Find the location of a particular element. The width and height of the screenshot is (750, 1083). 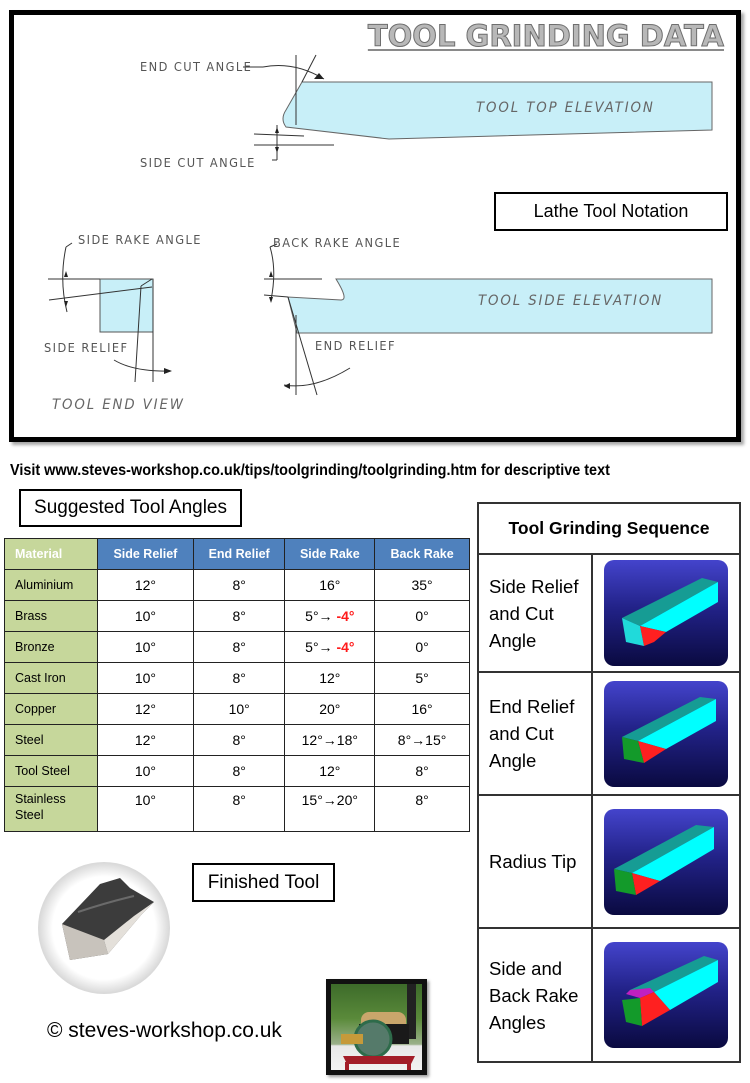

column-header-side-relief: Side Relief is located at coordinates (145, 554).